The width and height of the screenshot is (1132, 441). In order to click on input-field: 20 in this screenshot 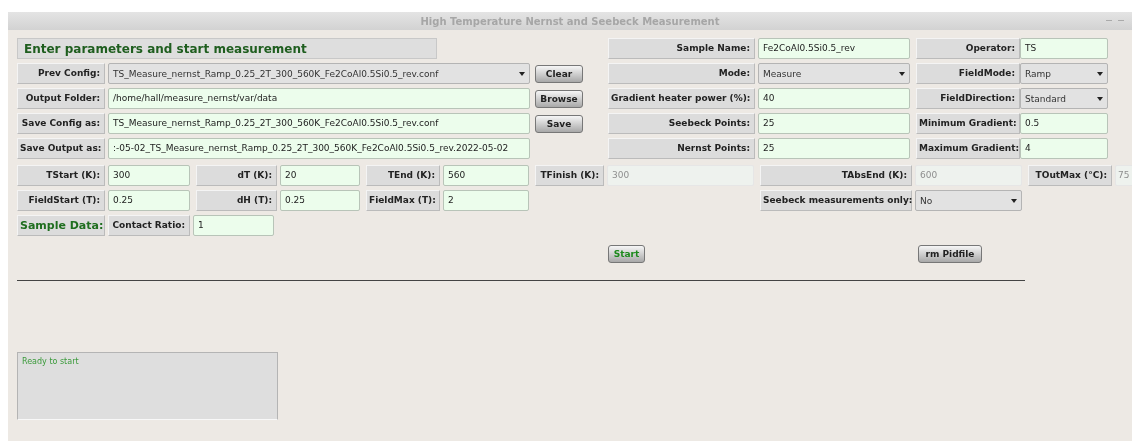, I will do `click(320, 175)`.